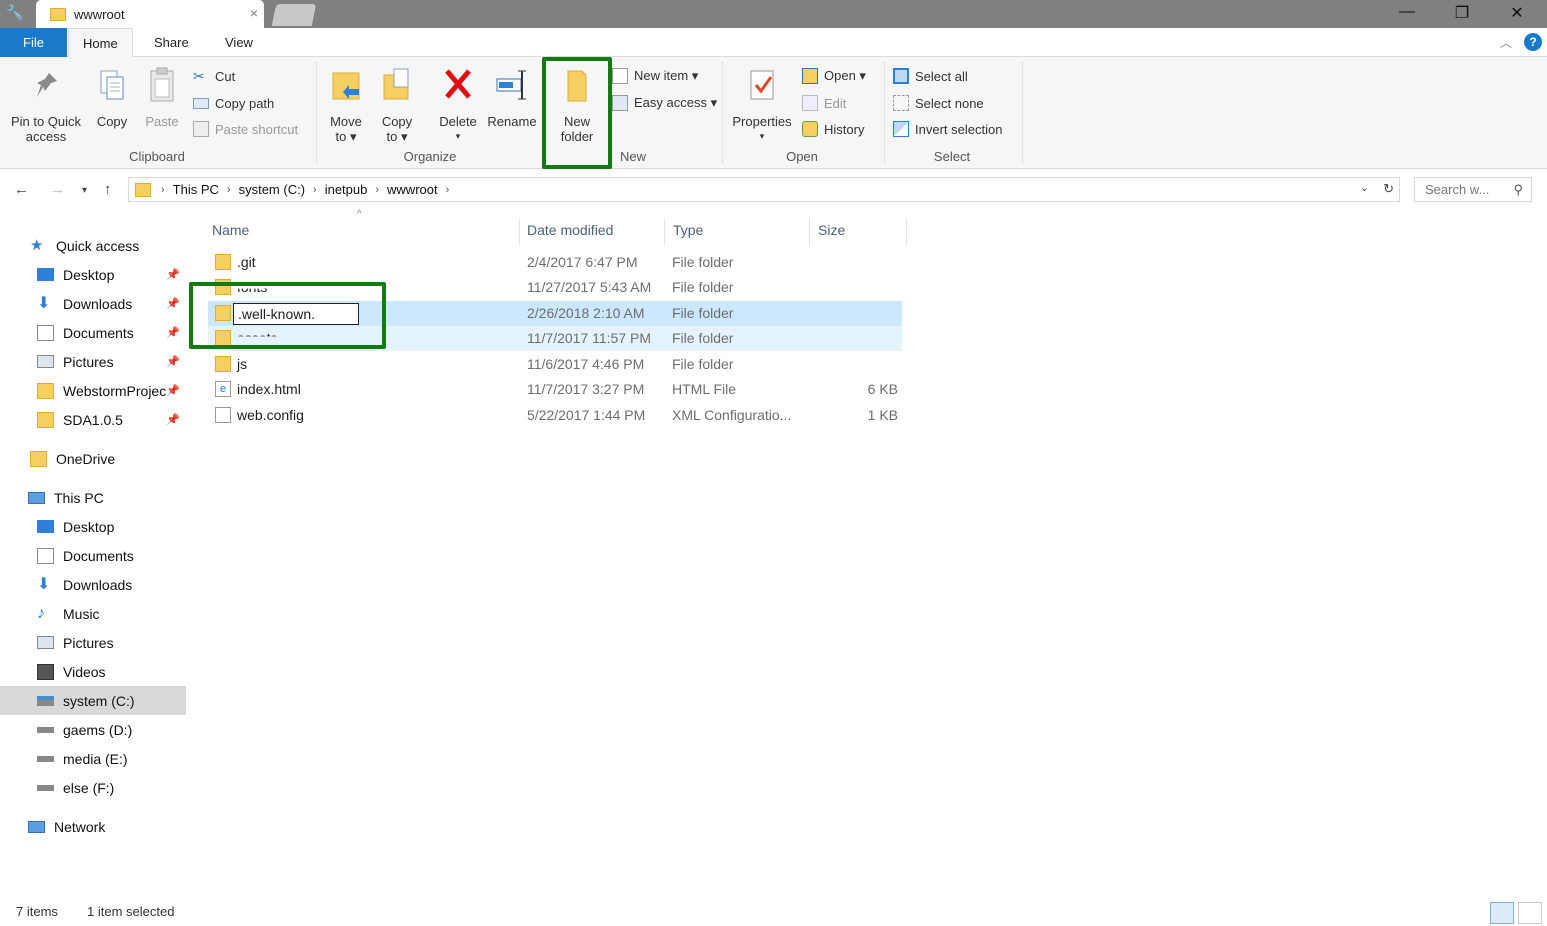  What do you see at coordinates (1364, 187) in the screenshot?
I see `address-dropdown-icon: ⌄` at bounding box center [1364, 187].